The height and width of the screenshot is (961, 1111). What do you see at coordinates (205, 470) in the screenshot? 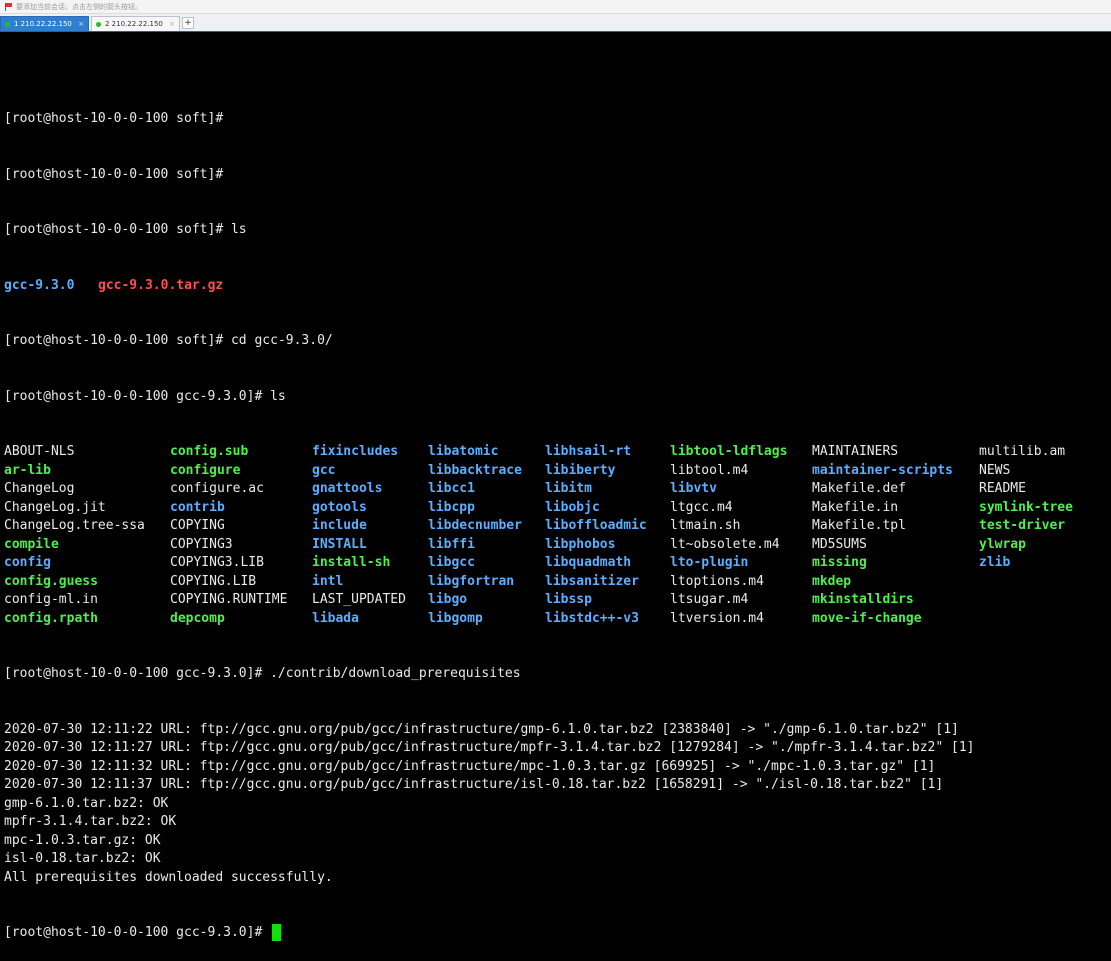
I see `listing-entry: configure` at bounding box center [205, 470].